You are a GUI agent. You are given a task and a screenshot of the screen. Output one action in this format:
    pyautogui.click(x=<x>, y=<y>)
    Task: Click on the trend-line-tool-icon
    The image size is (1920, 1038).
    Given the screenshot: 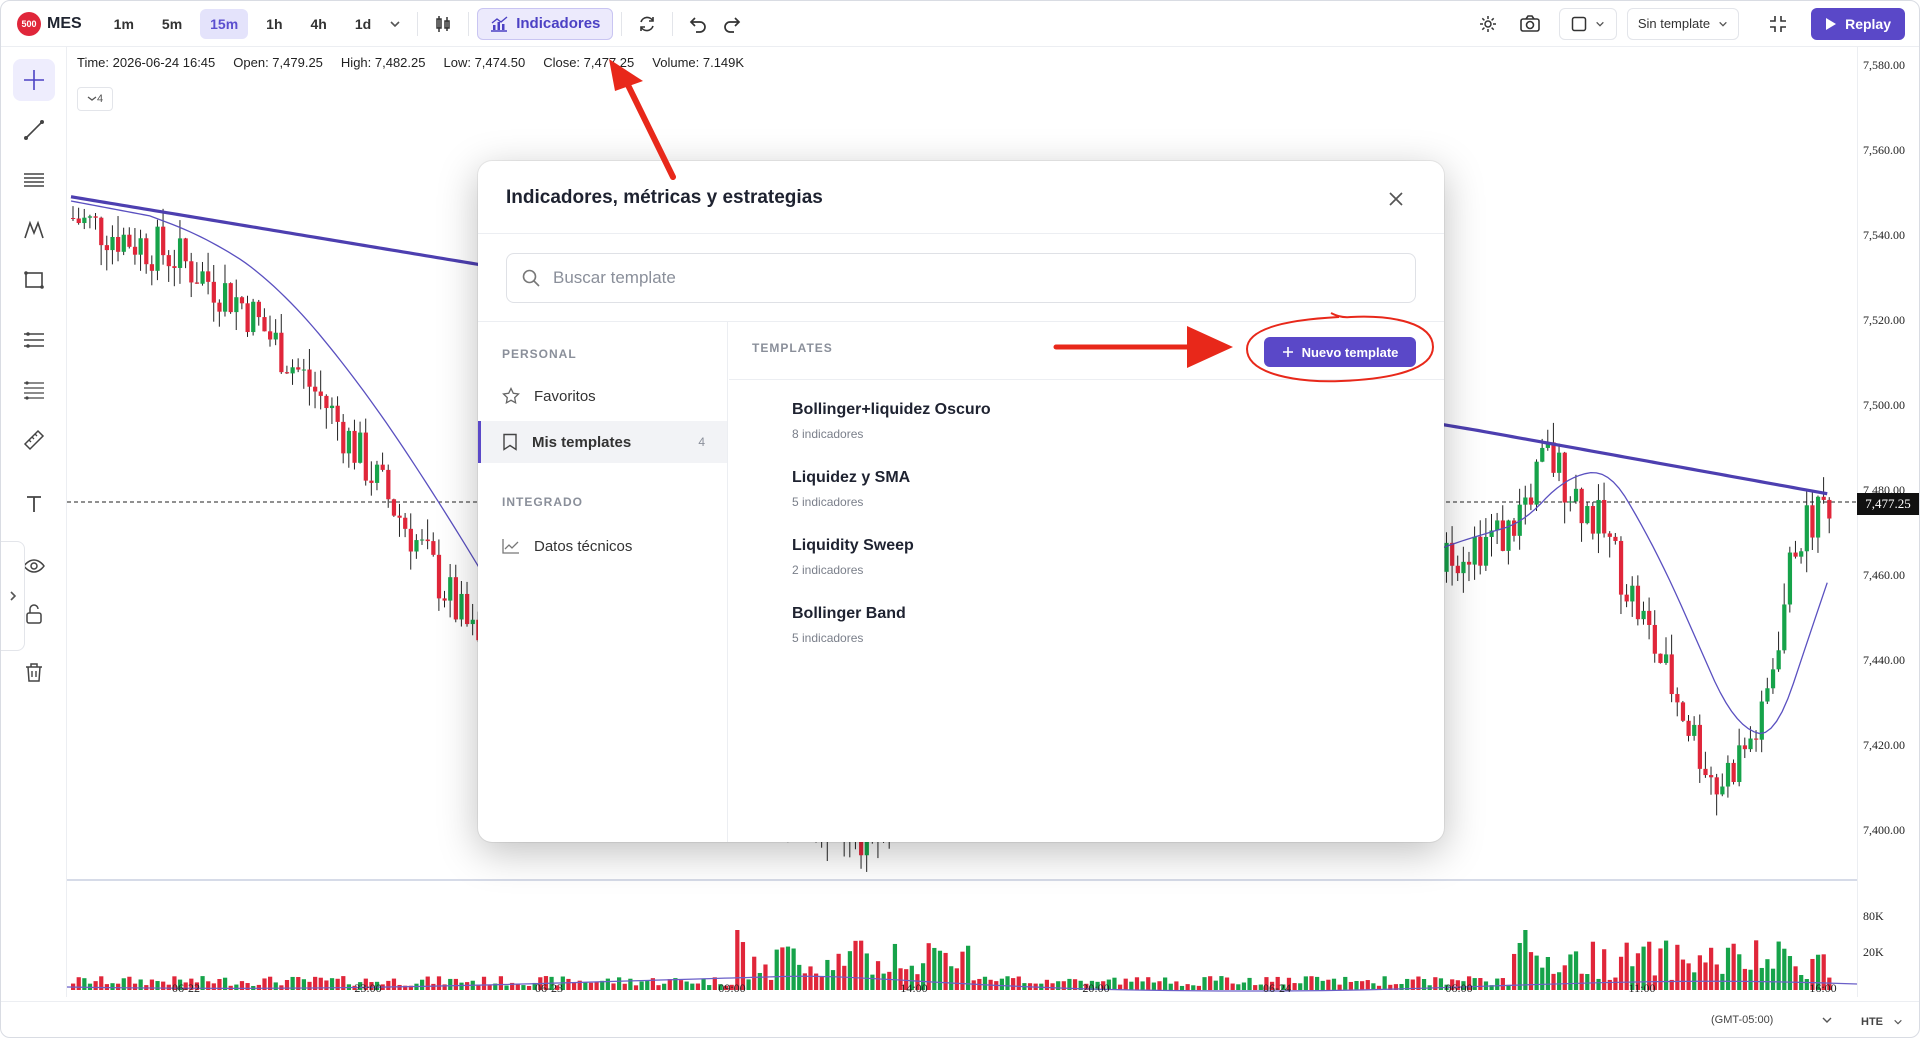 What is the action you would take?
    pyautogui.click(x=34, y=130)
    